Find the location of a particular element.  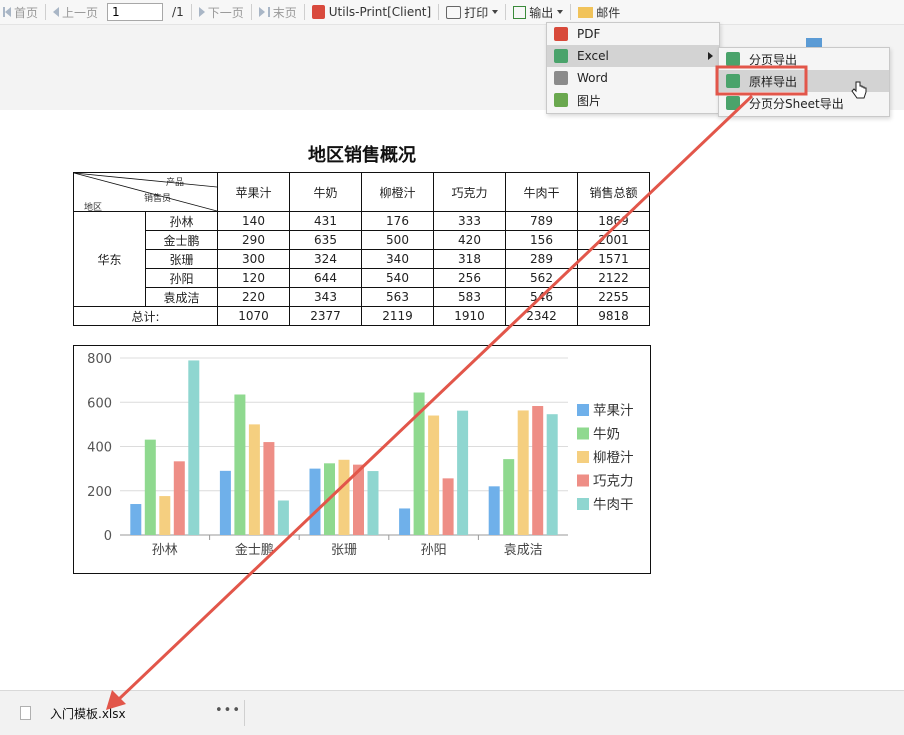

value-cell: 324 is located at coordinates (325, 259).